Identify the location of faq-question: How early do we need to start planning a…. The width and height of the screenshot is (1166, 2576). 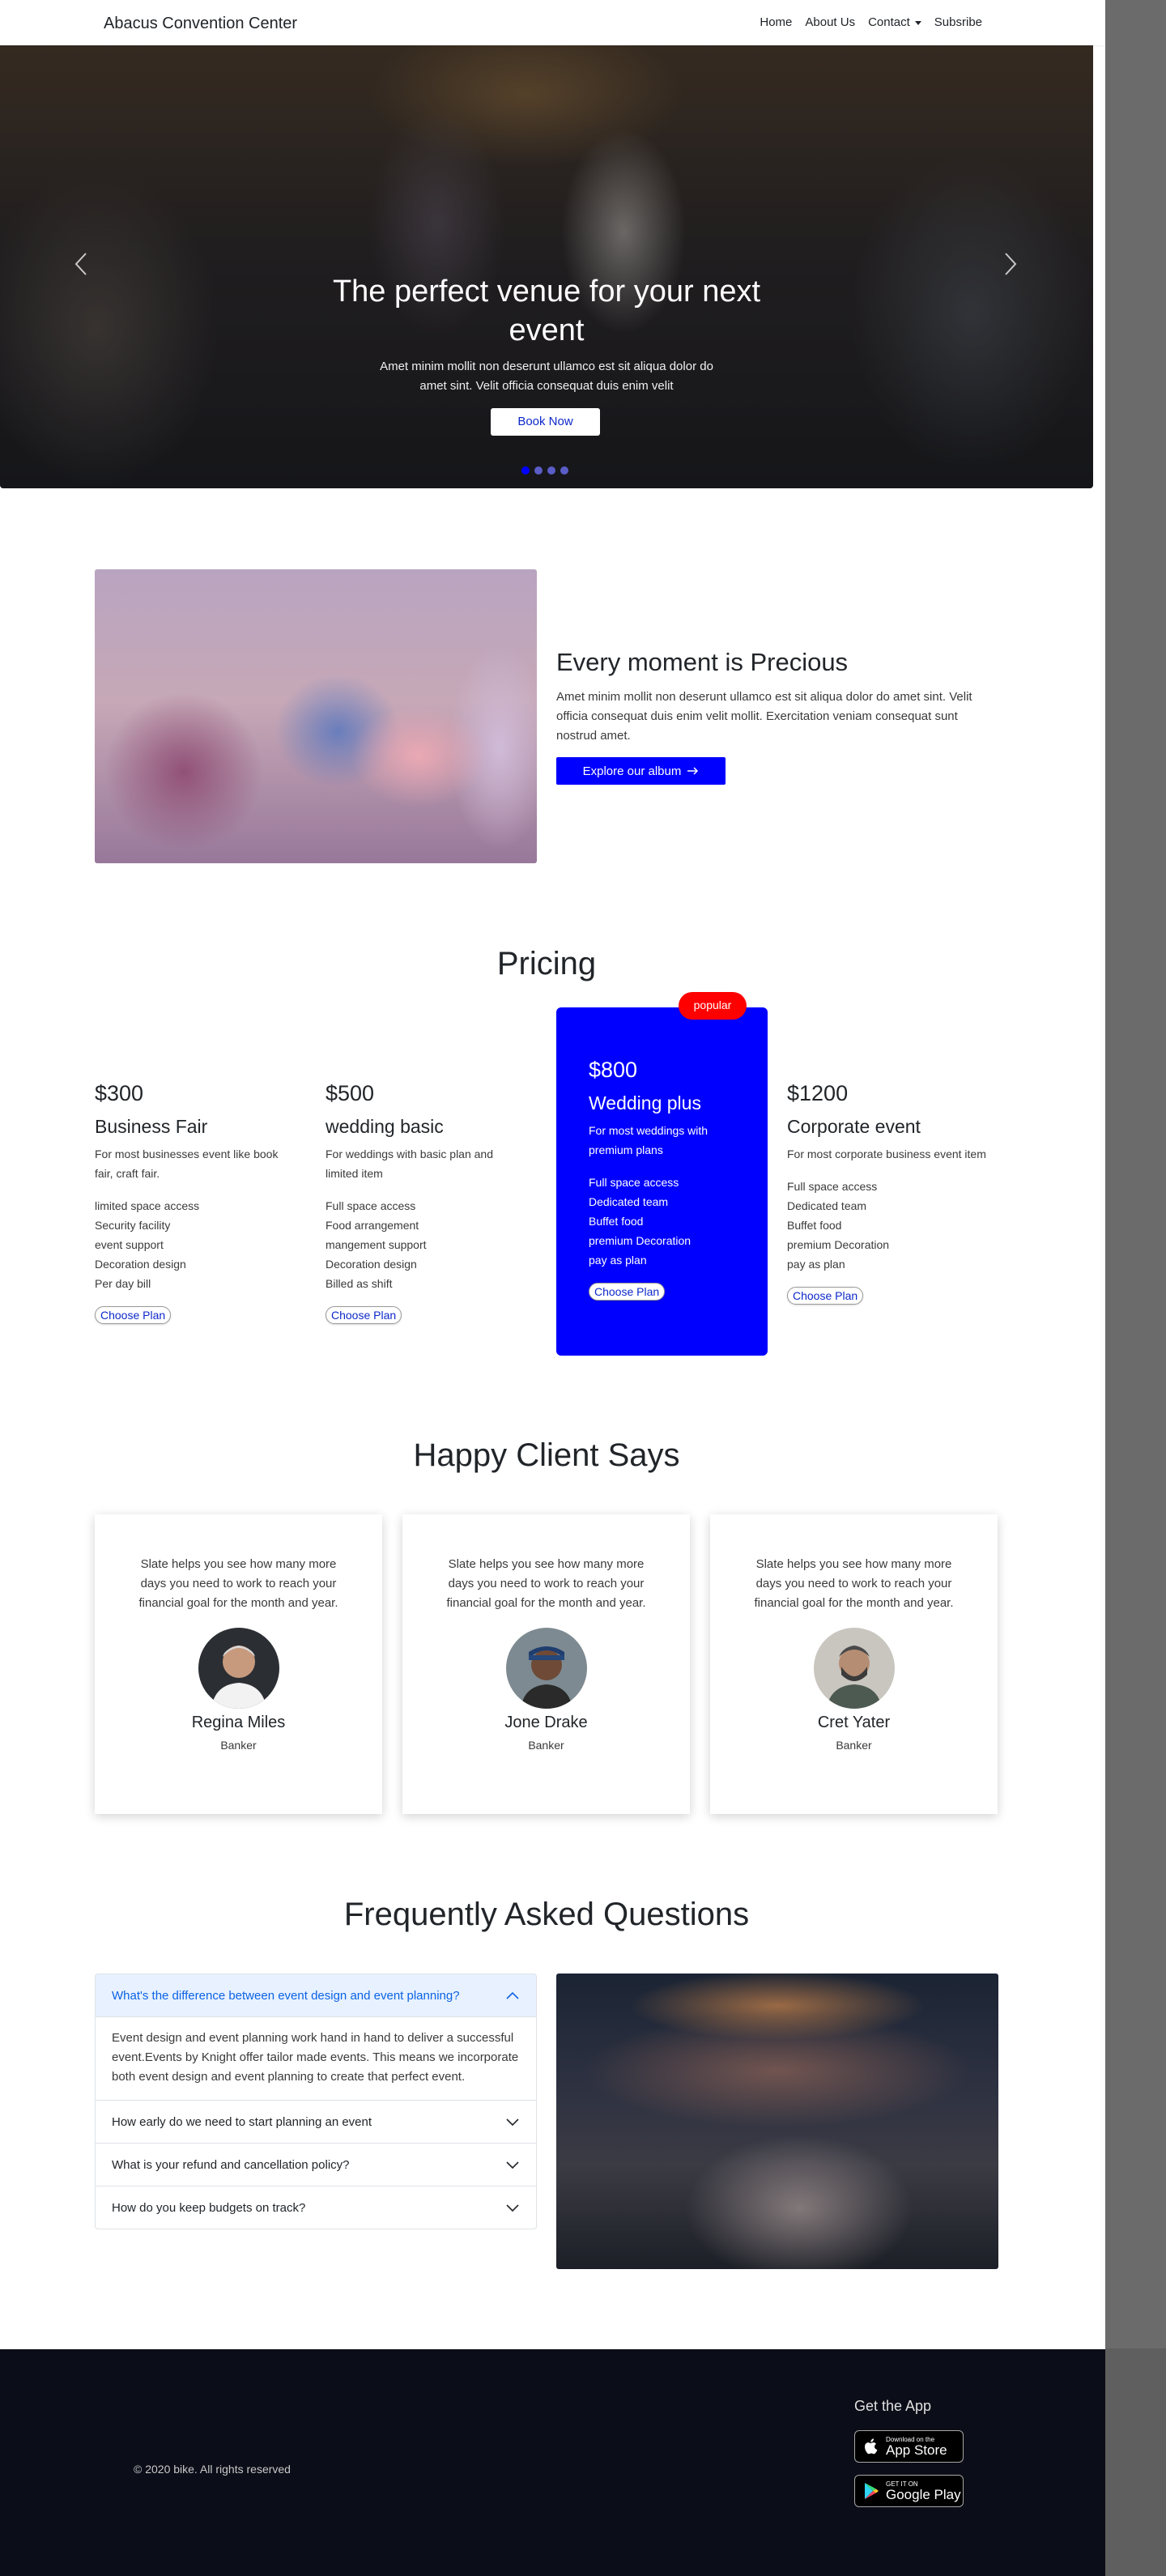
(242, 2121).